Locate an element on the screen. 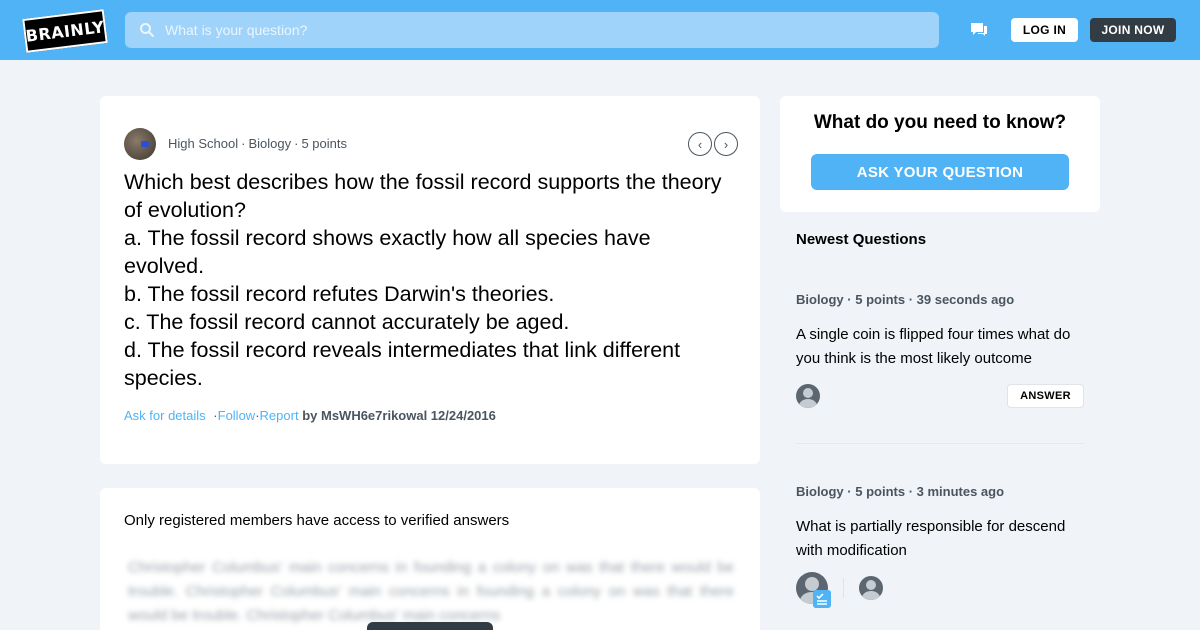 Image resolution: width=1200 pixels, height=630 pixels. next-question-button: › is located at coordinates (726, 144).